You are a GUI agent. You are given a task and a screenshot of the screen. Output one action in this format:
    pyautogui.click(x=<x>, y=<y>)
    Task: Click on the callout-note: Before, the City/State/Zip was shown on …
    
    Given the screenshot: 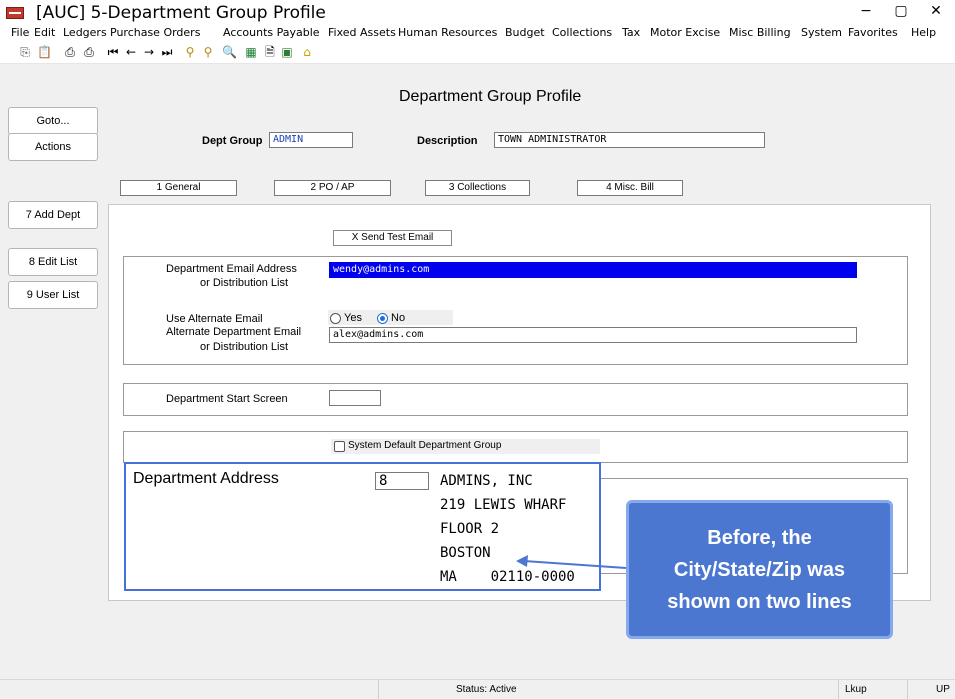 What is the action you would take?
    pyautogui.click(x=759, y=569)
    